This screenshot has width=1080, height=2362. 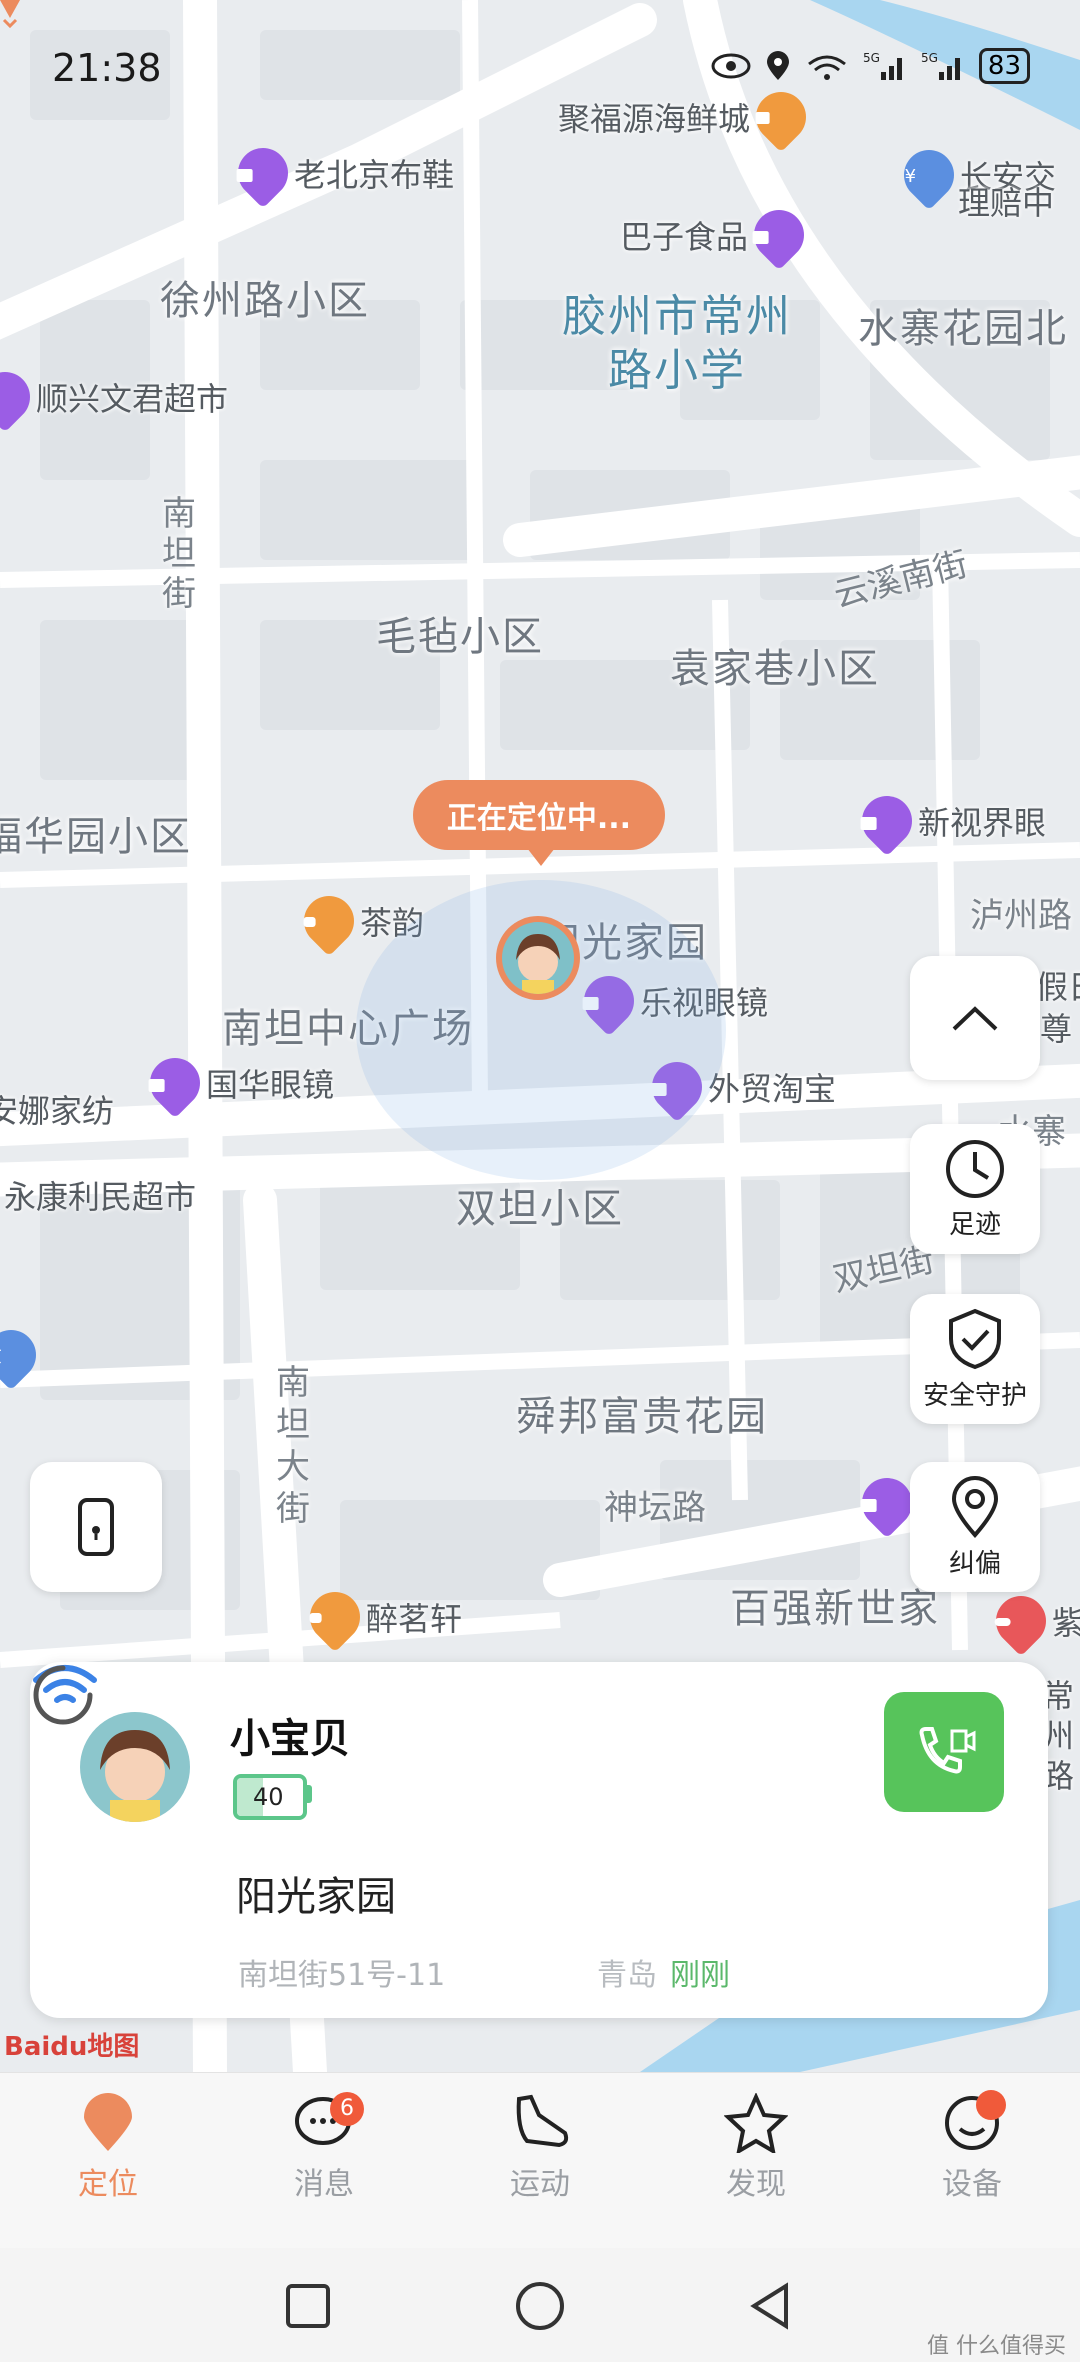 I want to click on system-nav-bar, so click(x=540, y=2305).